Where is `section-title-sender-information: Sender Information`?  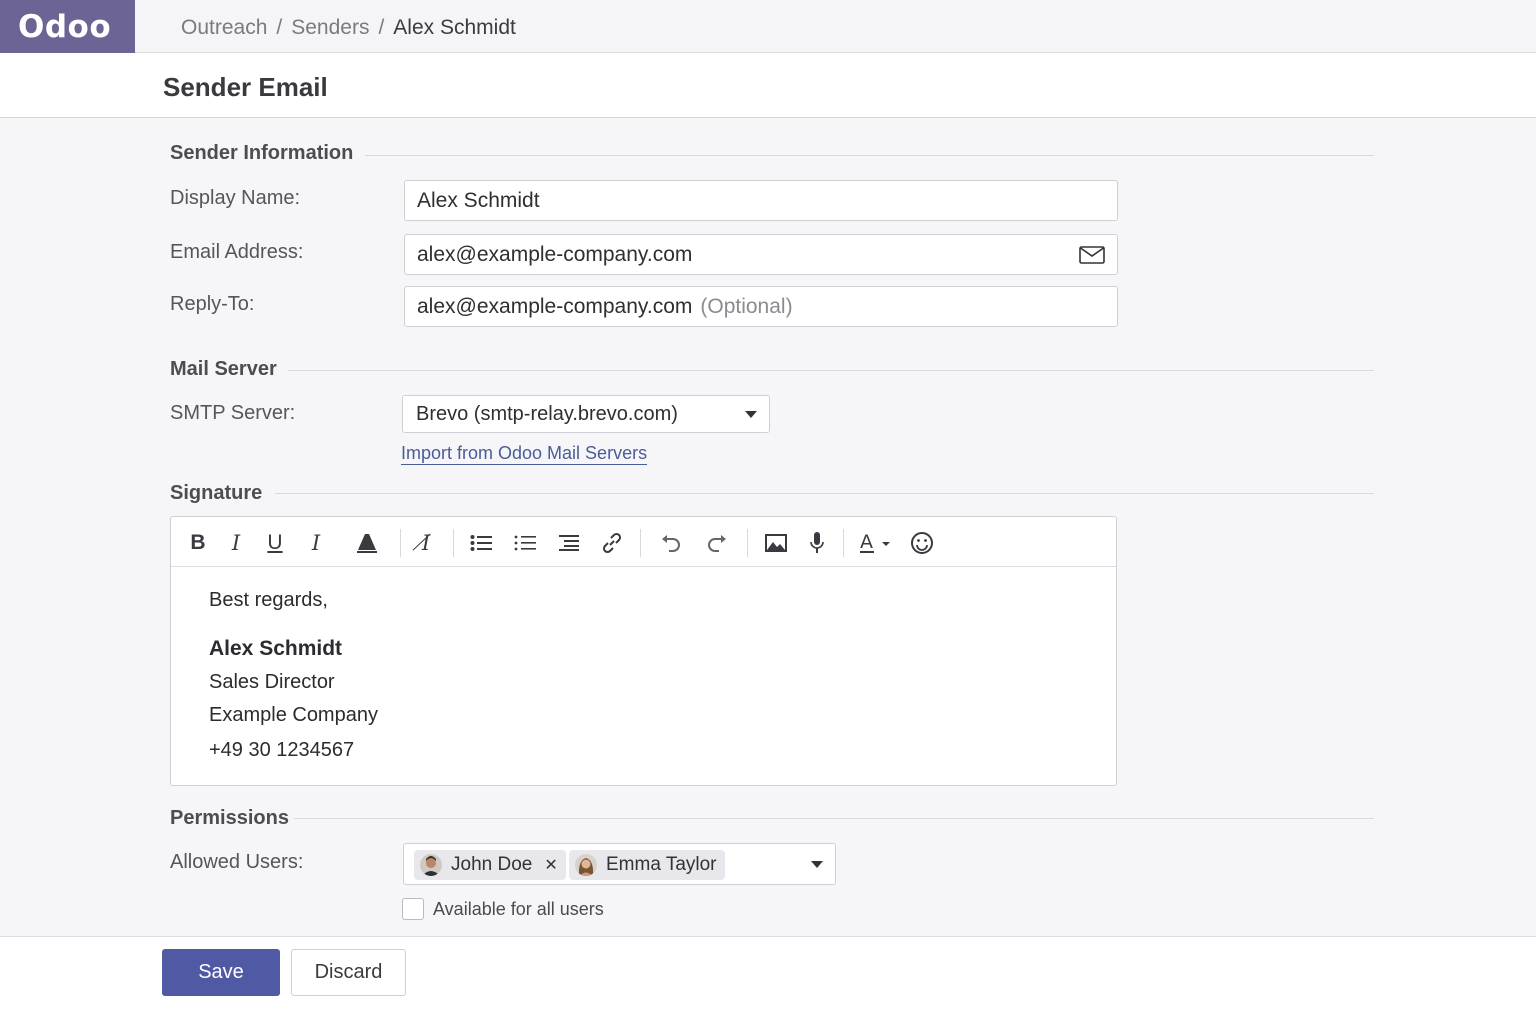 section-title-sender-information: Sender Information is located at coordinates (262, 153).